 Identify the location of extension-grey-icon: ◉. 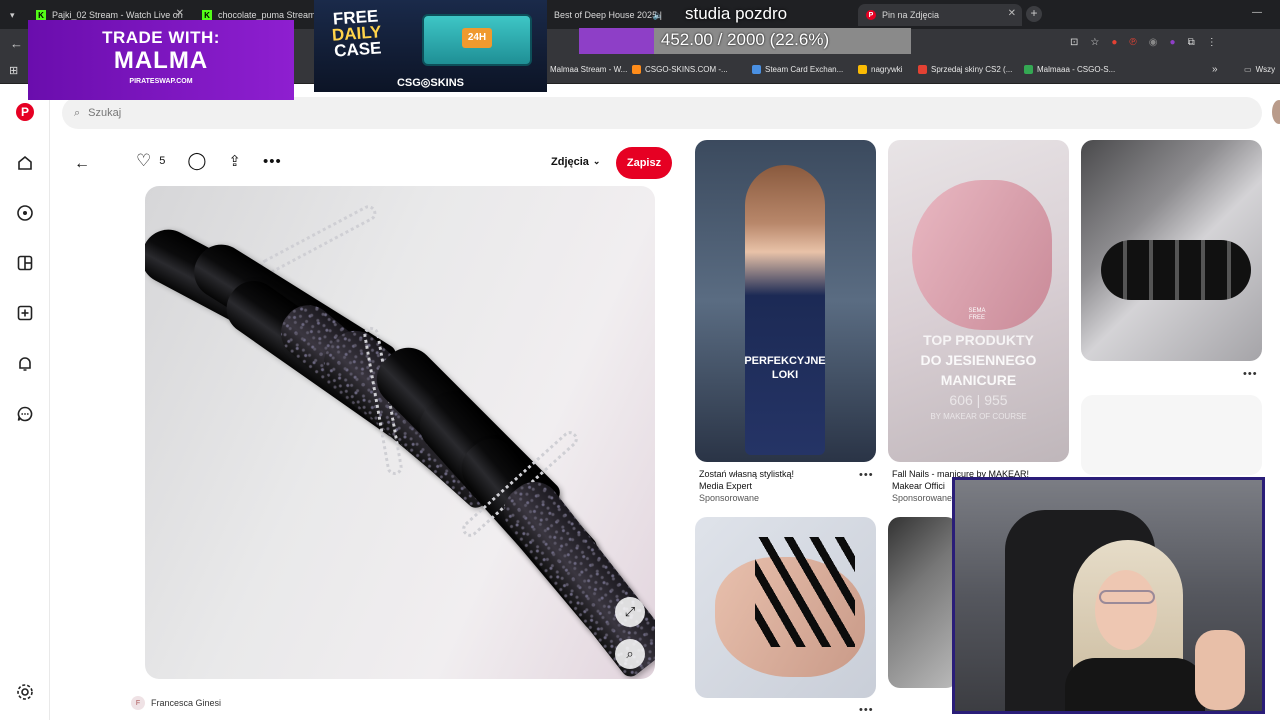
(1153, 42).